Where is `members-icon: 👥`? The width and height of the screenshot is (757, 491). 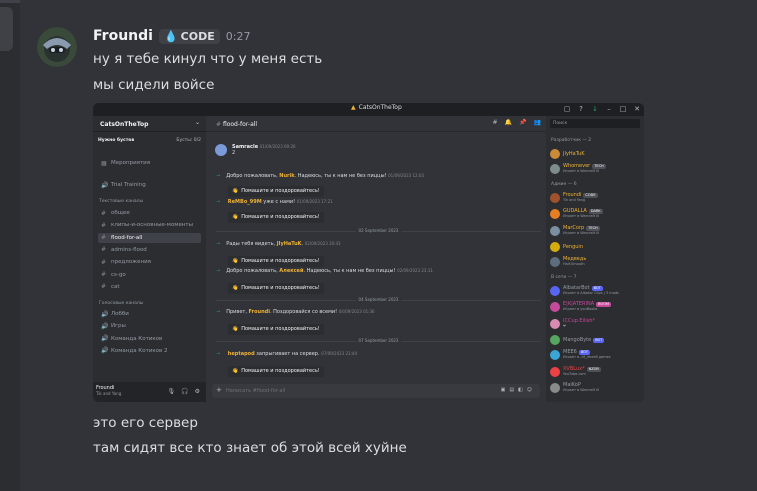
members-icon: 👥 is located at coordinates (537, 122).